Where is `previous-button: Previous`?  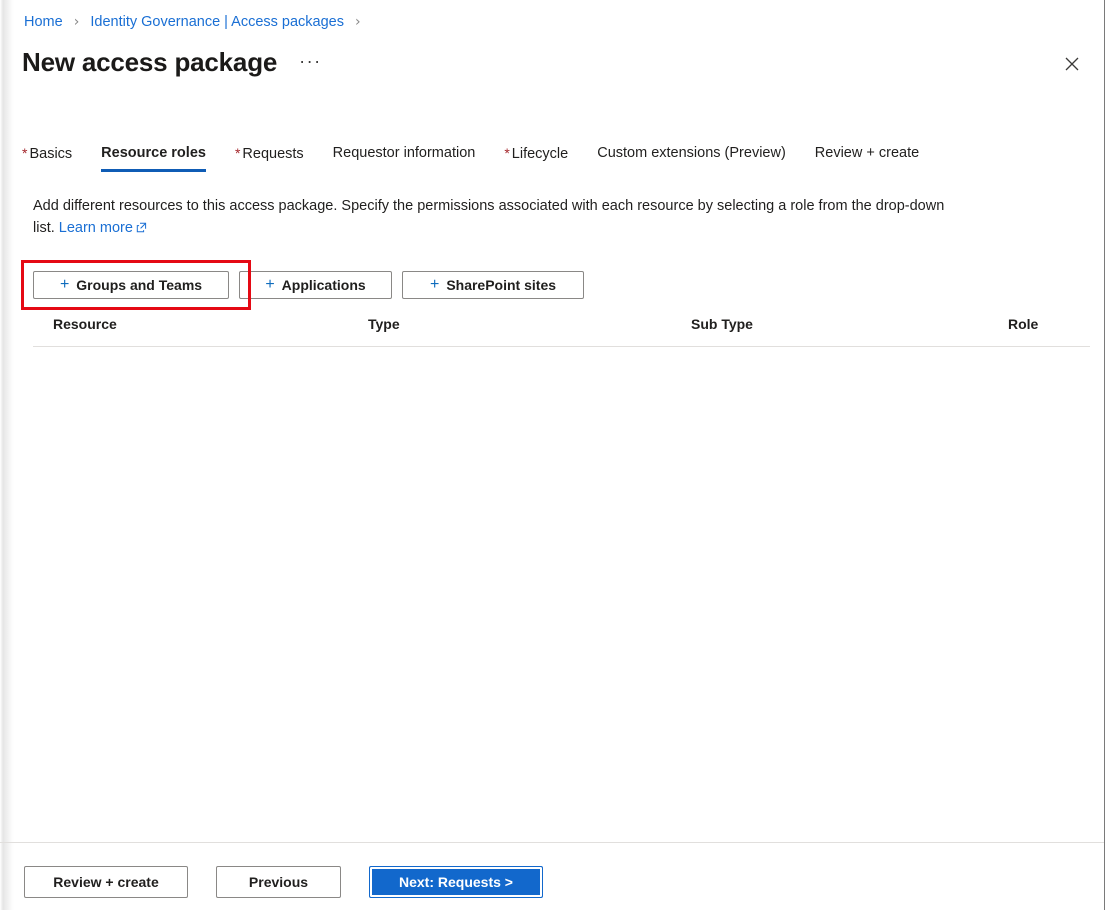
previous-button: Previous is located at coordinates (278, 882).